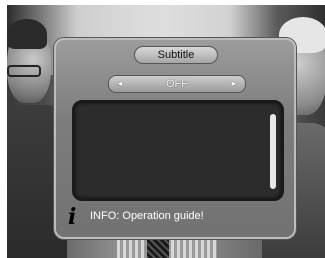 This screenshot has width=325, height=258. I want to click on person-left-hair, so click(27, 34).